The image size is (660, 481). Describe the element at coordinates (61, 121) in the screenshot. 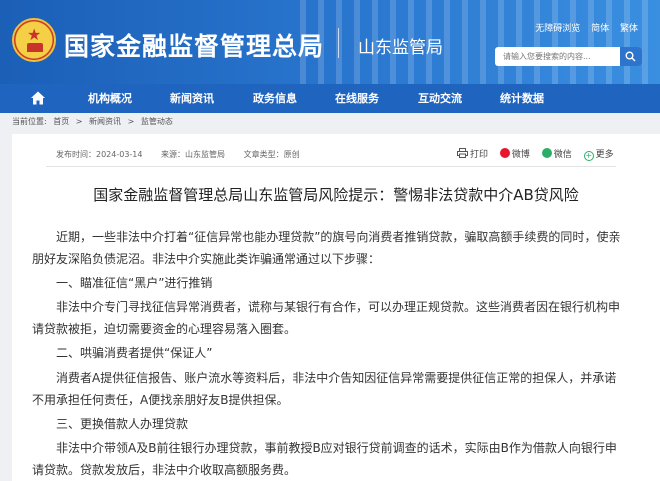

I see `breadcrumb-home: 首页` at that location.